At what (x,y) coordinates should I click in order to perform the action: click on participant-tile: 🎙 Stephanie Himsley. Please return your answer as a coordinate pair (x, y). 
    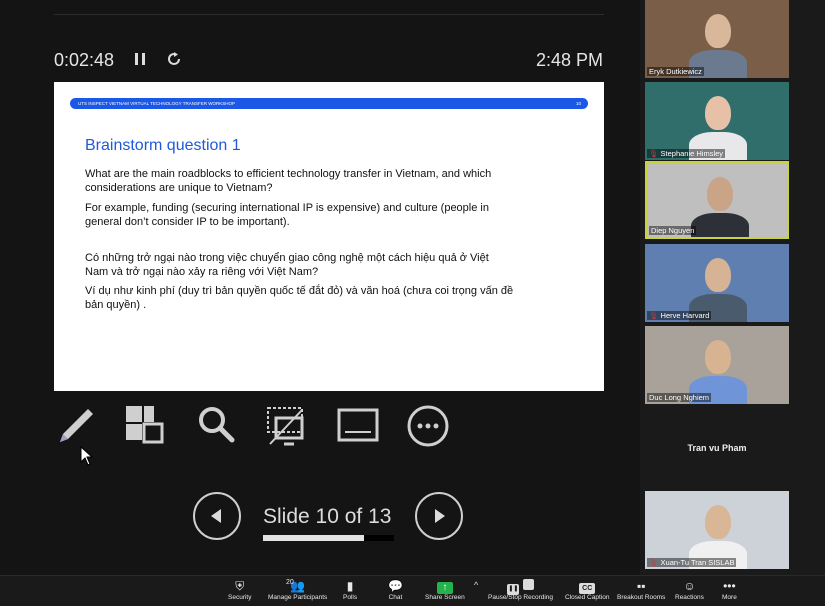
    Looking at the image, I should click on (717, 121).